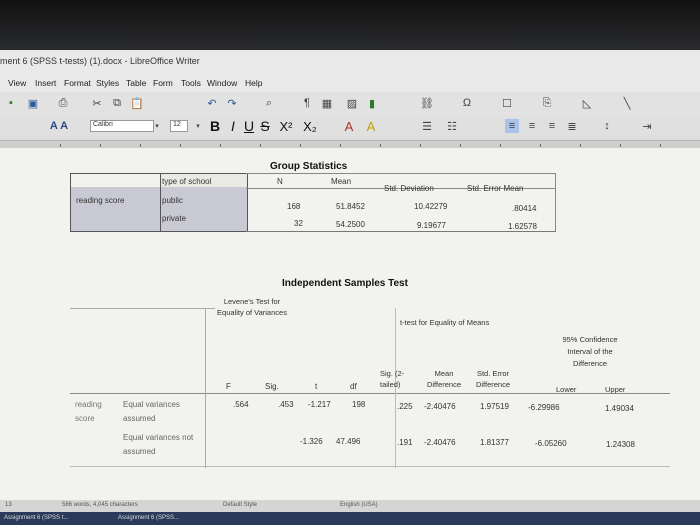 The height and width of the screenshot is (525, 700). I want to click on sig2-assumed: .225, so click(405, 406).